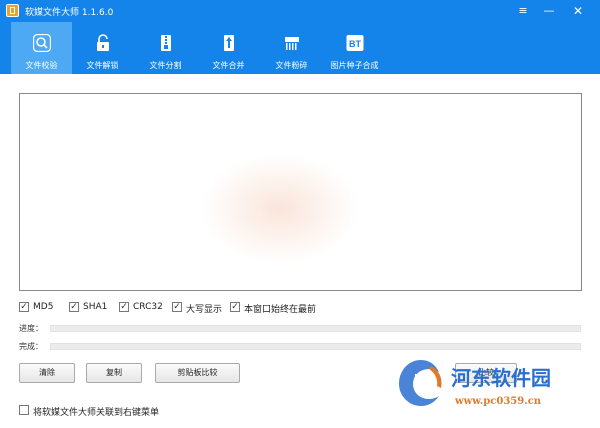  I want to click on tab-label: 文件粉碎, so click(291, 65).